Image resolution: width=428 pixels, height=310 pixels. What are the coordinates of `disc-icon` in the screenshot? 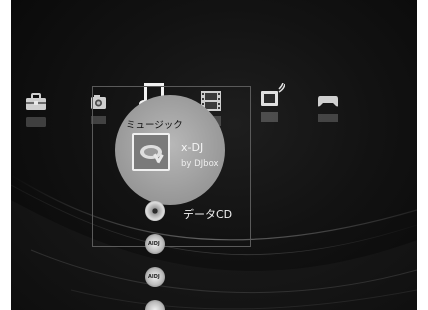 It's located at (155, 211).